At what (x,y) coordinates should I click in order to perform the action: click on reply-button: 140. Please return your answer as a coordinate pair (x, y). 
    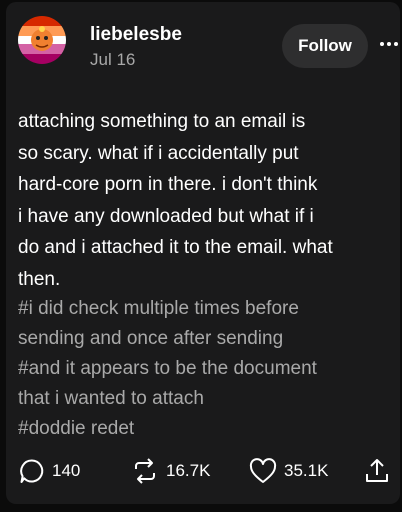
    Looking at the image, I should click on (49, 471).